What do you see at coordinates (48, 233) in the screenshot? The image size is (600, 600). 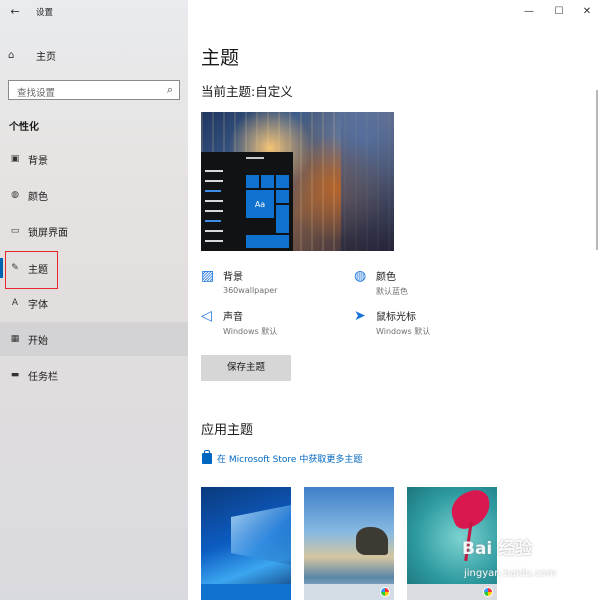 I see `sidebar-item-label: 锁屏界面` at bounding box center [48, 233].